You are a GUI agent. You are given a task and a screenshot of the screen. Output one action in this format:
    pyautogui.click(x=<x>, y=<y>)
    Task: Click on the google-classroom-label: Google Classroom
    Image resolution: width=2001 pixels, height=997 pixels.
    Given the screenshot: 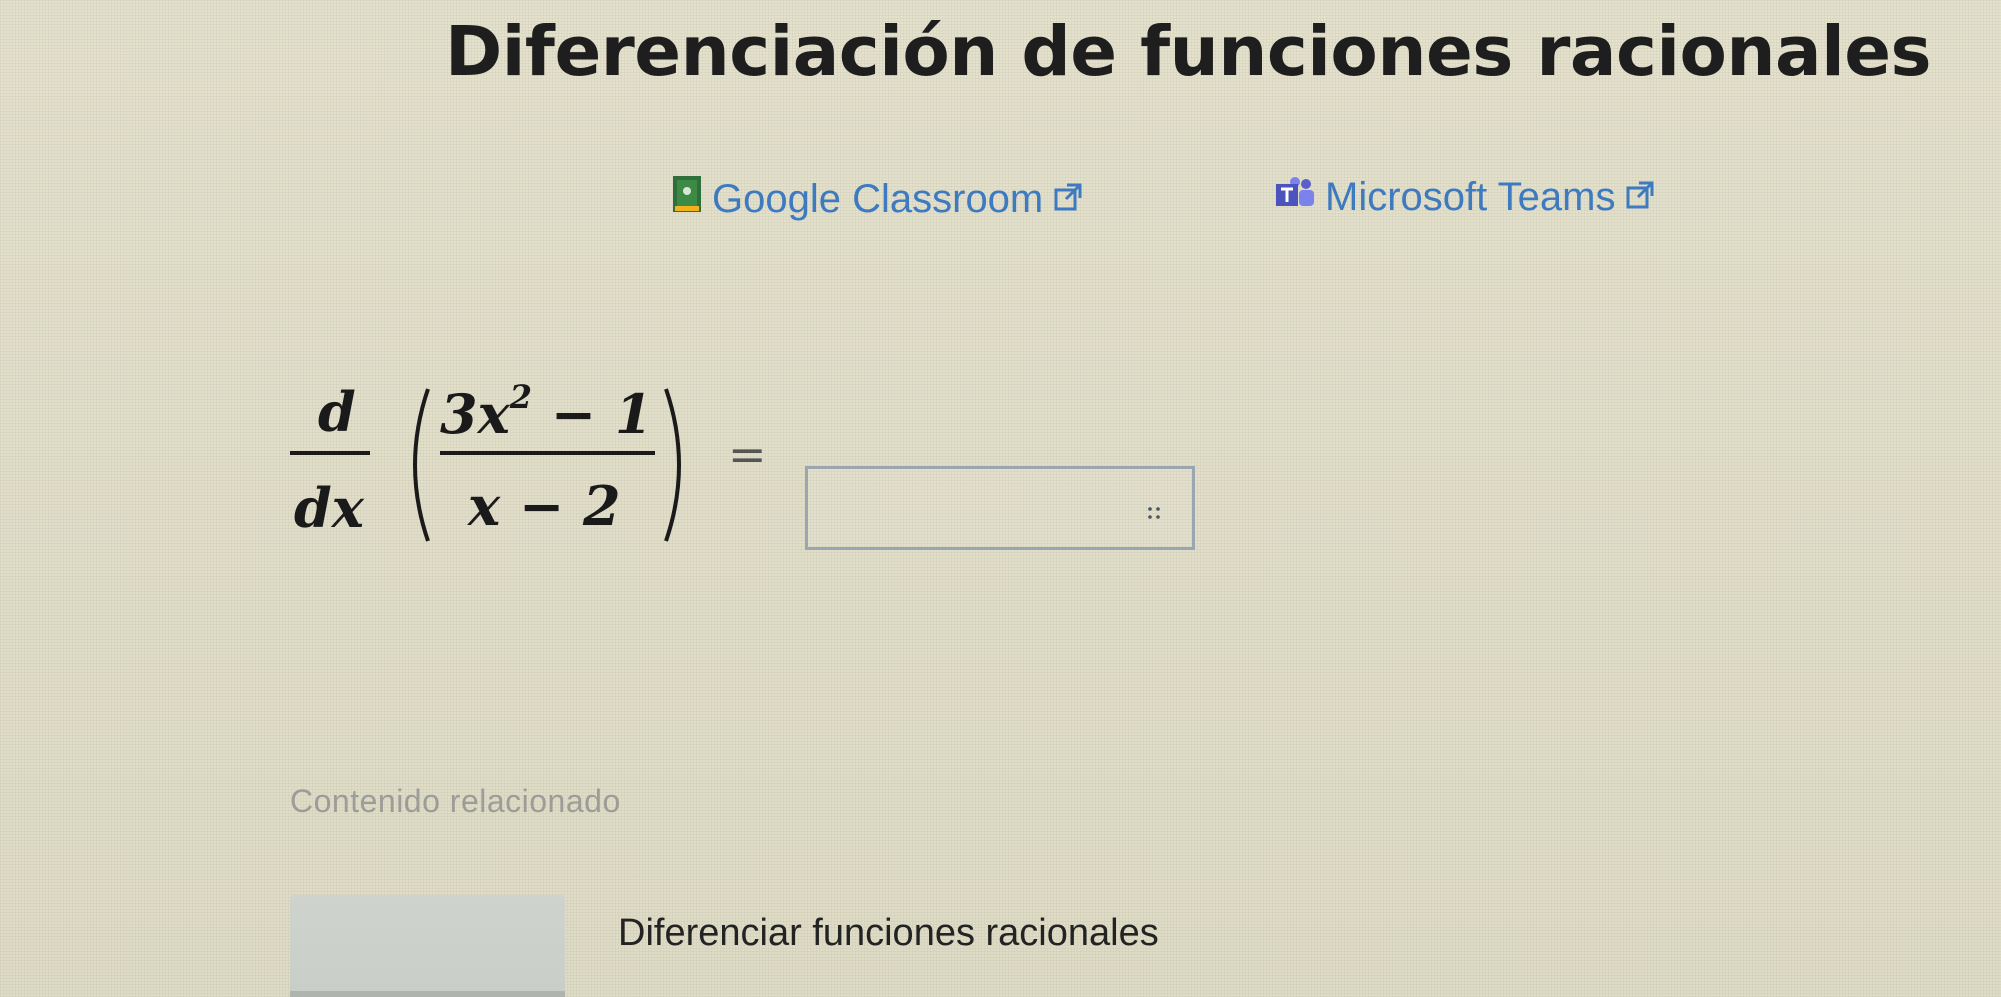 What is the action you would take?
    pyautogui.click(x=878, y=198)
    